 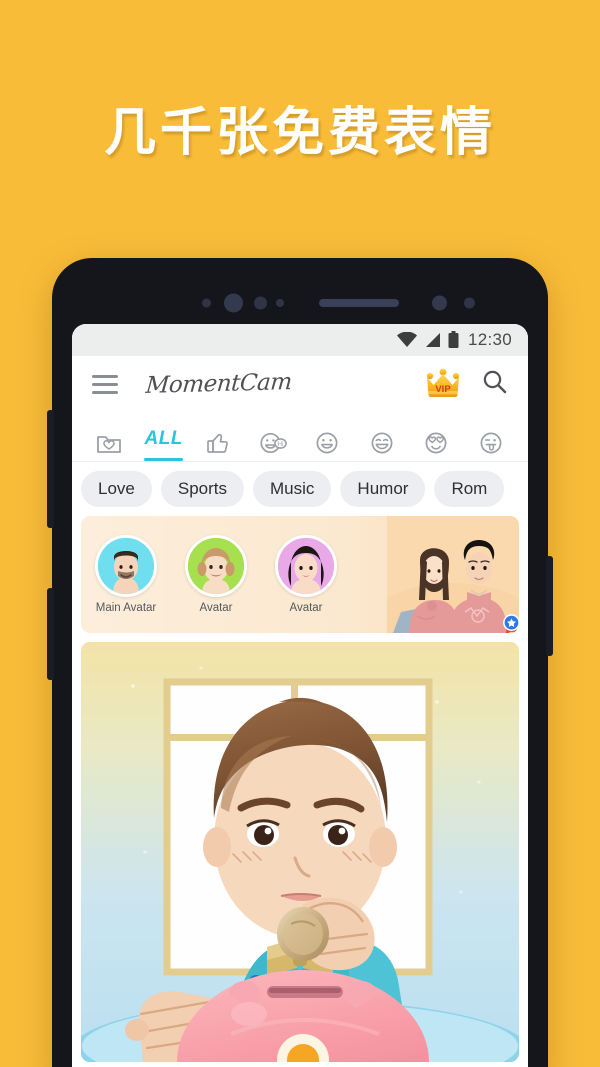 I want to click on search-button, so click(x=495, y=384).